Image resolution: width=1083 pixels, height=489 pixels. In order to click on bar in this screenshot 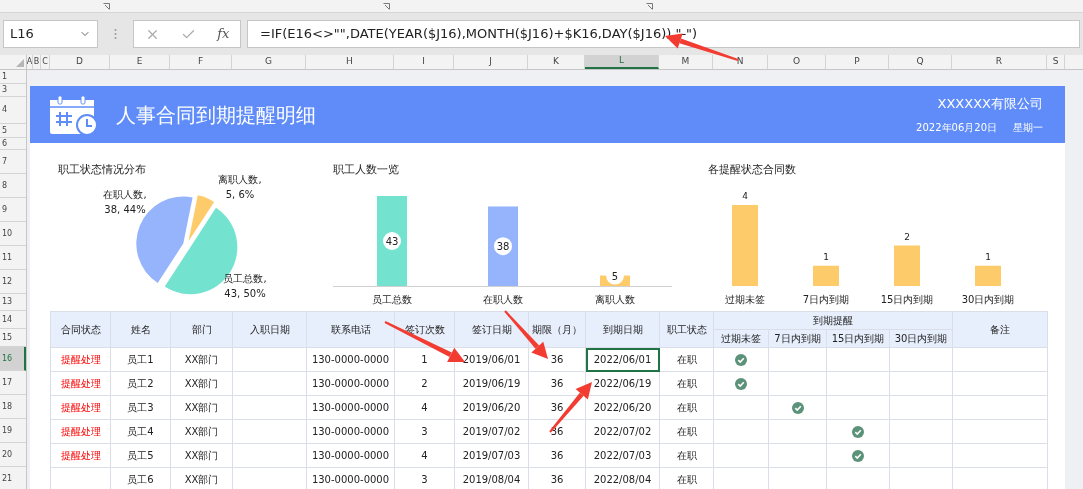, I will do `click(826, 275)`.